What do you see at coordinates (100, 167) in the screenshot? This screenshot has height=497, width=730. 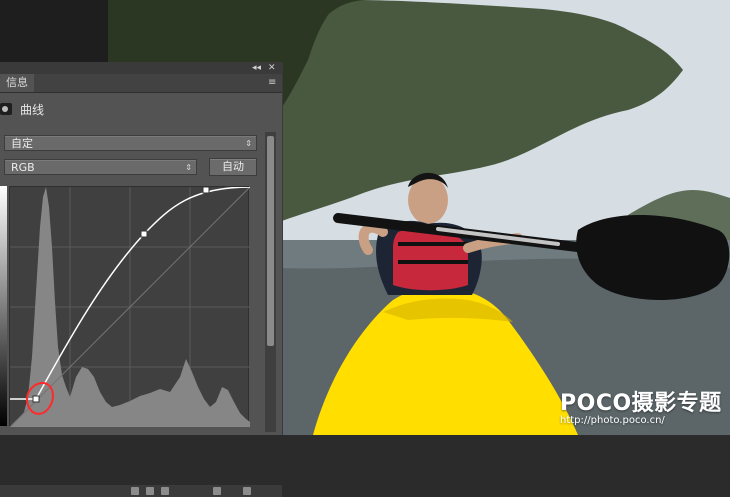 I see `channel-select: RGB ⇕` at bounding box center [100, 167].